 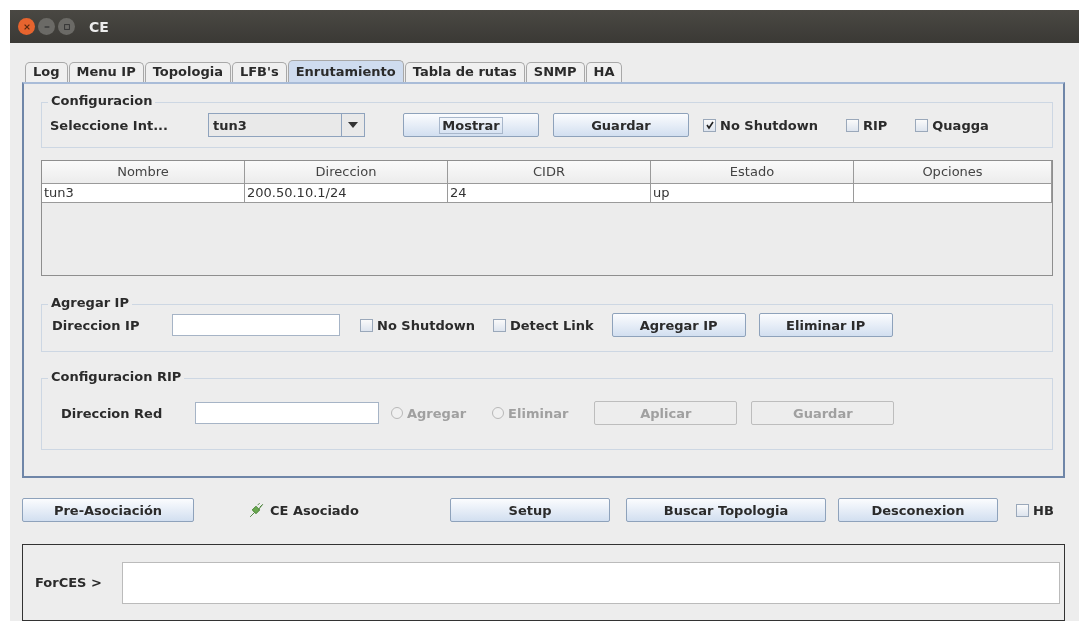 What do you see at coordinates (549, 193) in the screenshot?
I see `table-cell: 24` at bounding box center [549, 193].